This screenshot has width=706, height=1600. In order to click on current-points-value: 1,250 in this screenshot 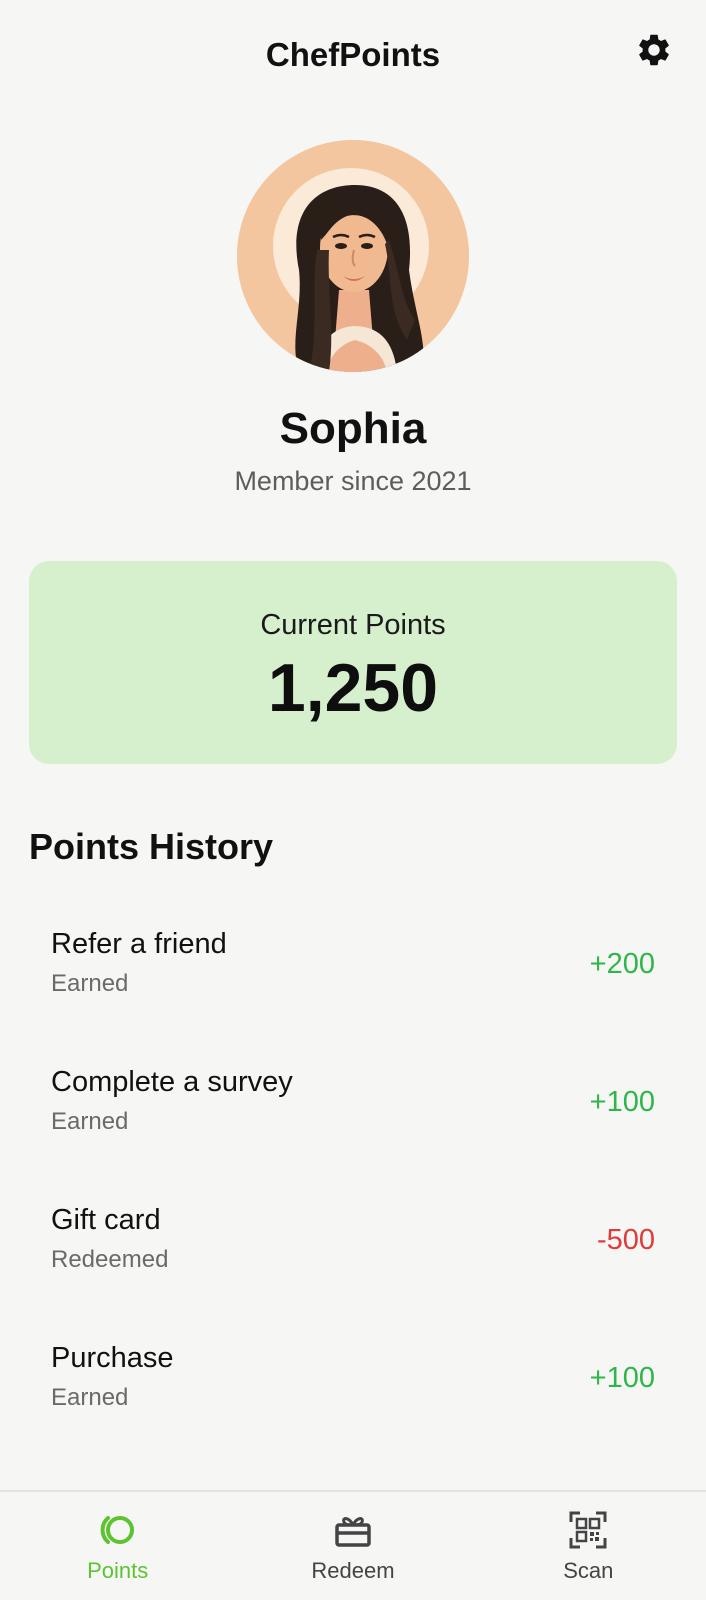, I will do `click(353, 688)`.